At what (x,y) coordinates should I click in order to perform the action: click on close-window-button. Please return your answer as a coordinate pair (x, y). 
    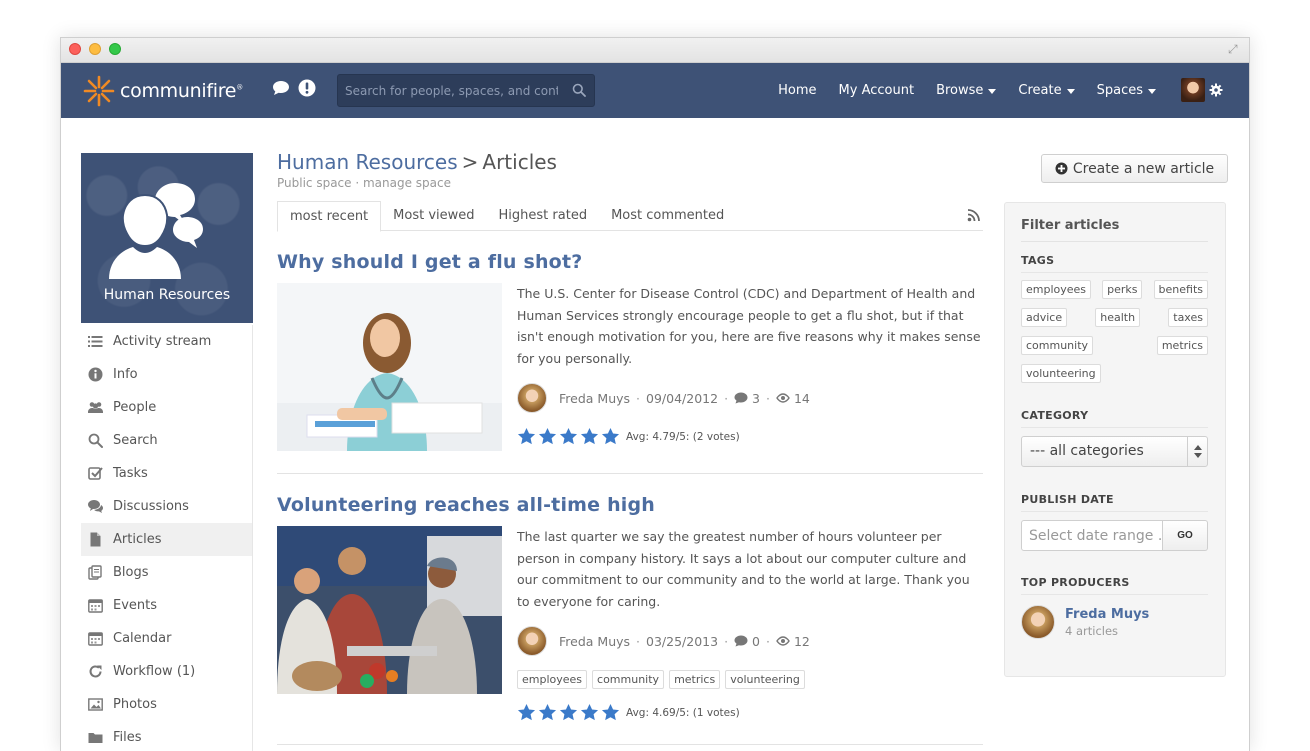
    Looking at the image, I should click on (75, 49).